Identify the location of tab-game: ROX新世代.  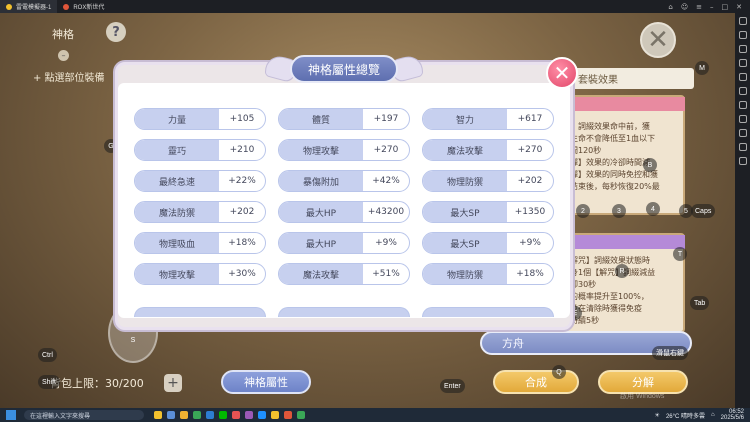
(83, 6).